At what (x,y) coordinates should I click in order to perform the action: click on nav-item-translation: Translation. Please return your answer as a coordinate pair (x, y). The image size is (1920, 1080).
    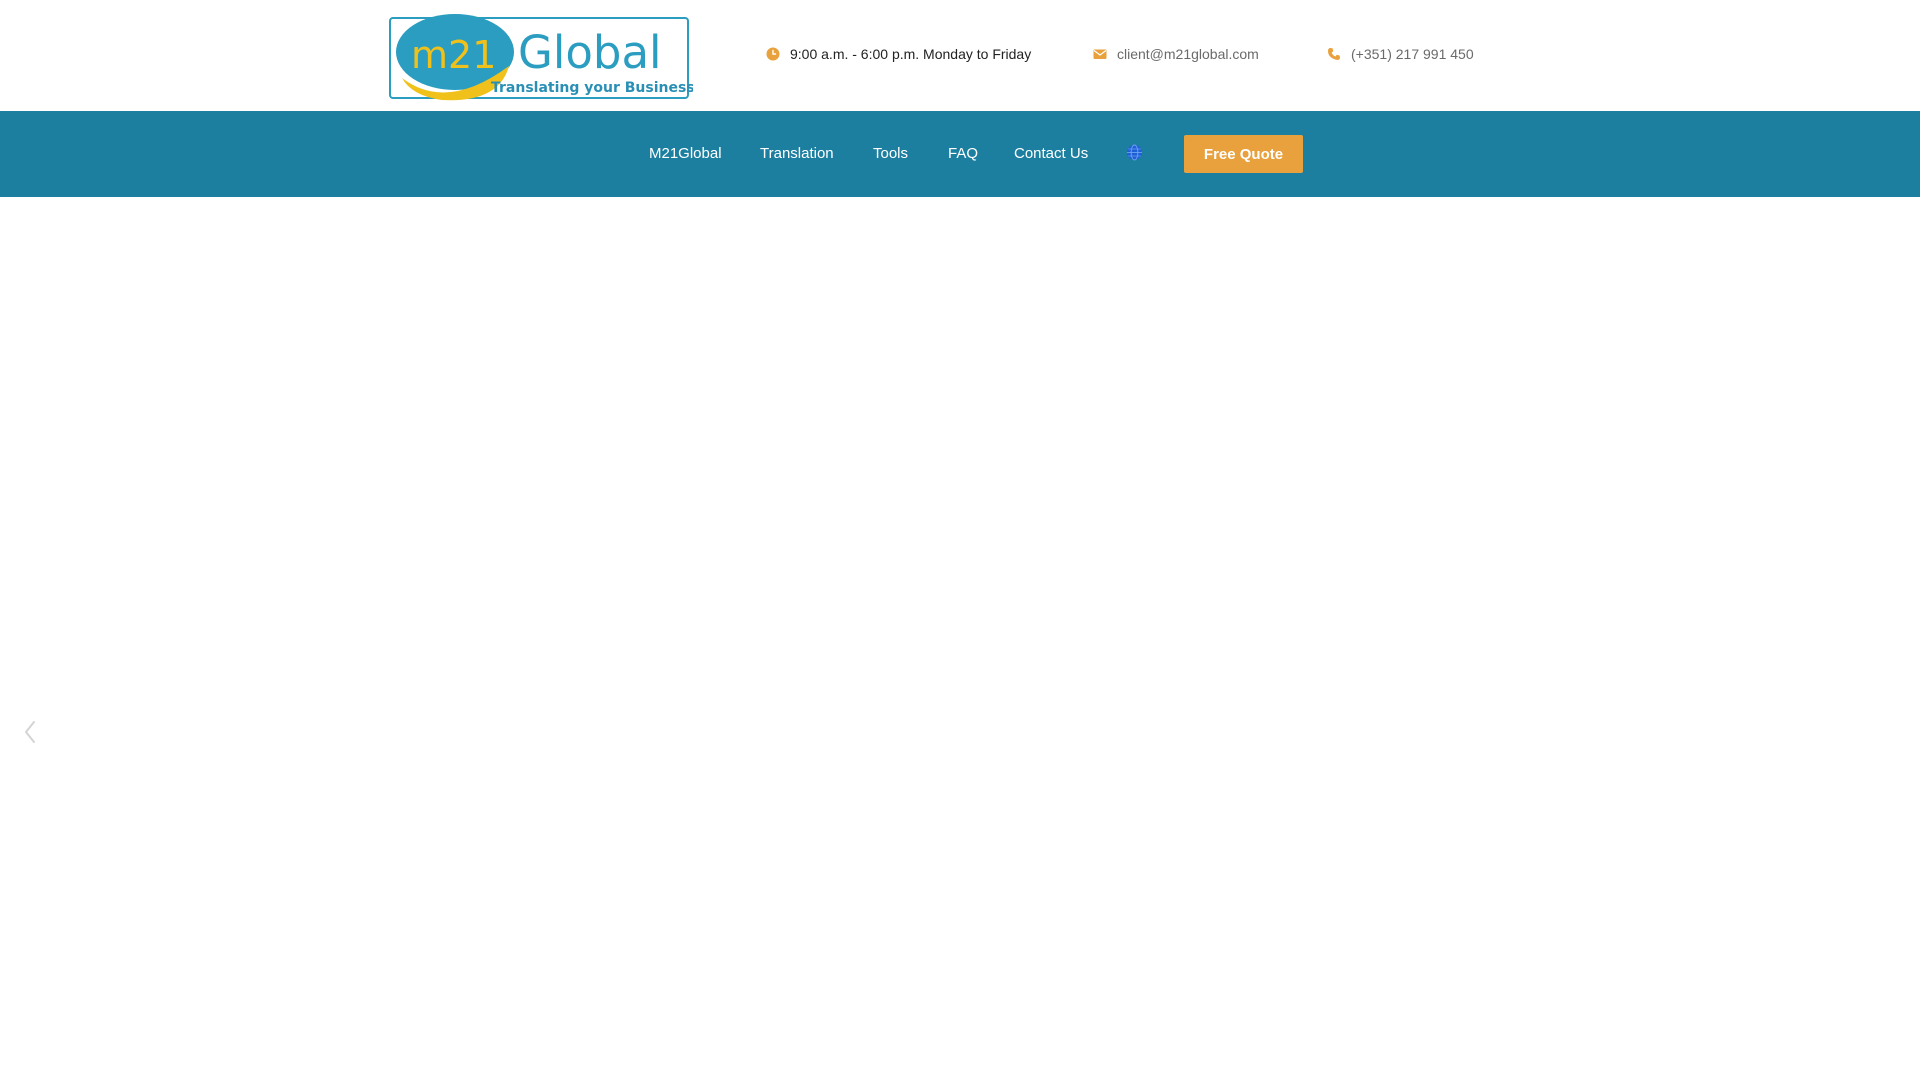
    Looking at the image, I should click on (797, 154).